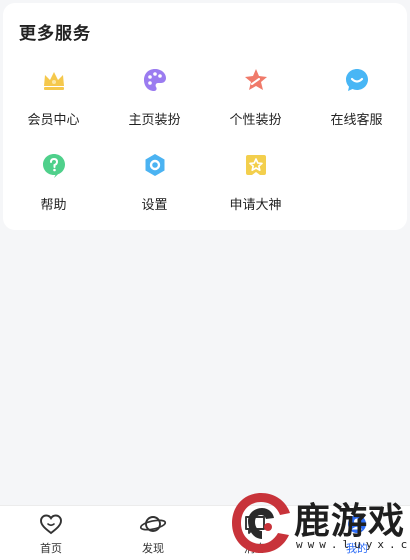 This screenshot has height=560, width=410. What do you see at coordinates (53, 205) in the screenshot?
I see `service-label: 帮助` at bounding box center [53, 205].